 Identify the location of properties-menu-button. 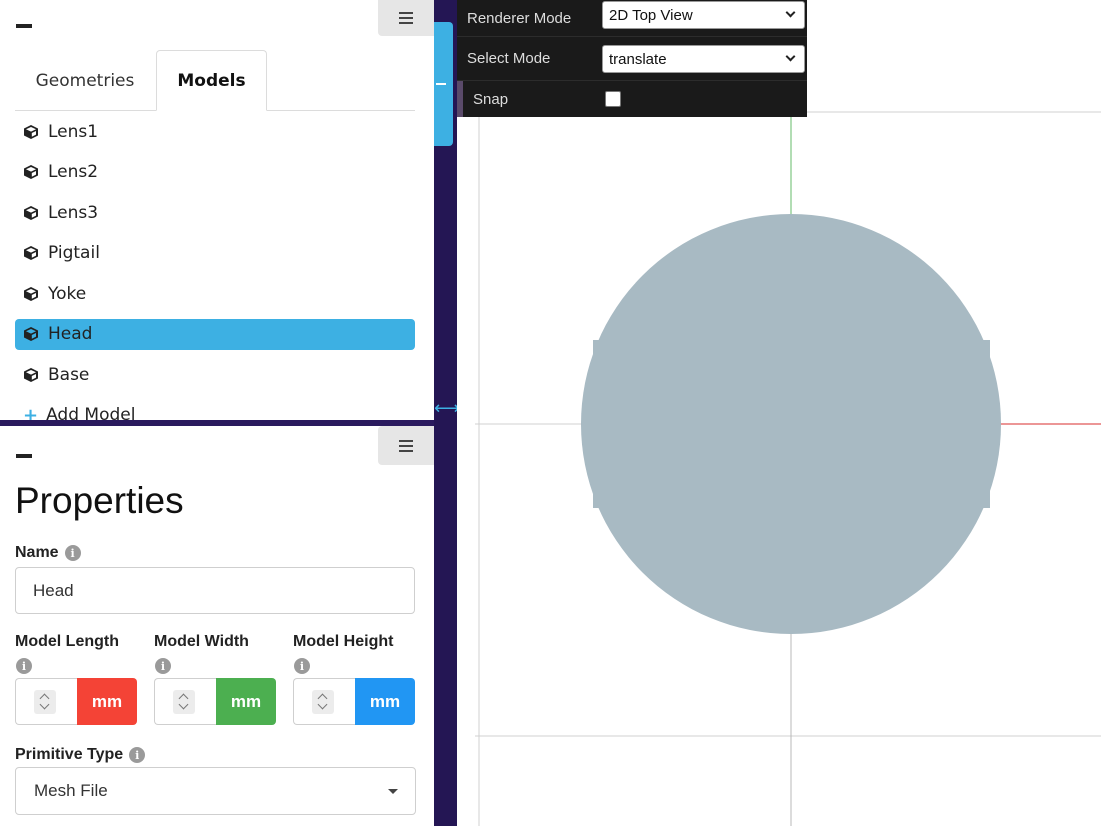
(406, 445).